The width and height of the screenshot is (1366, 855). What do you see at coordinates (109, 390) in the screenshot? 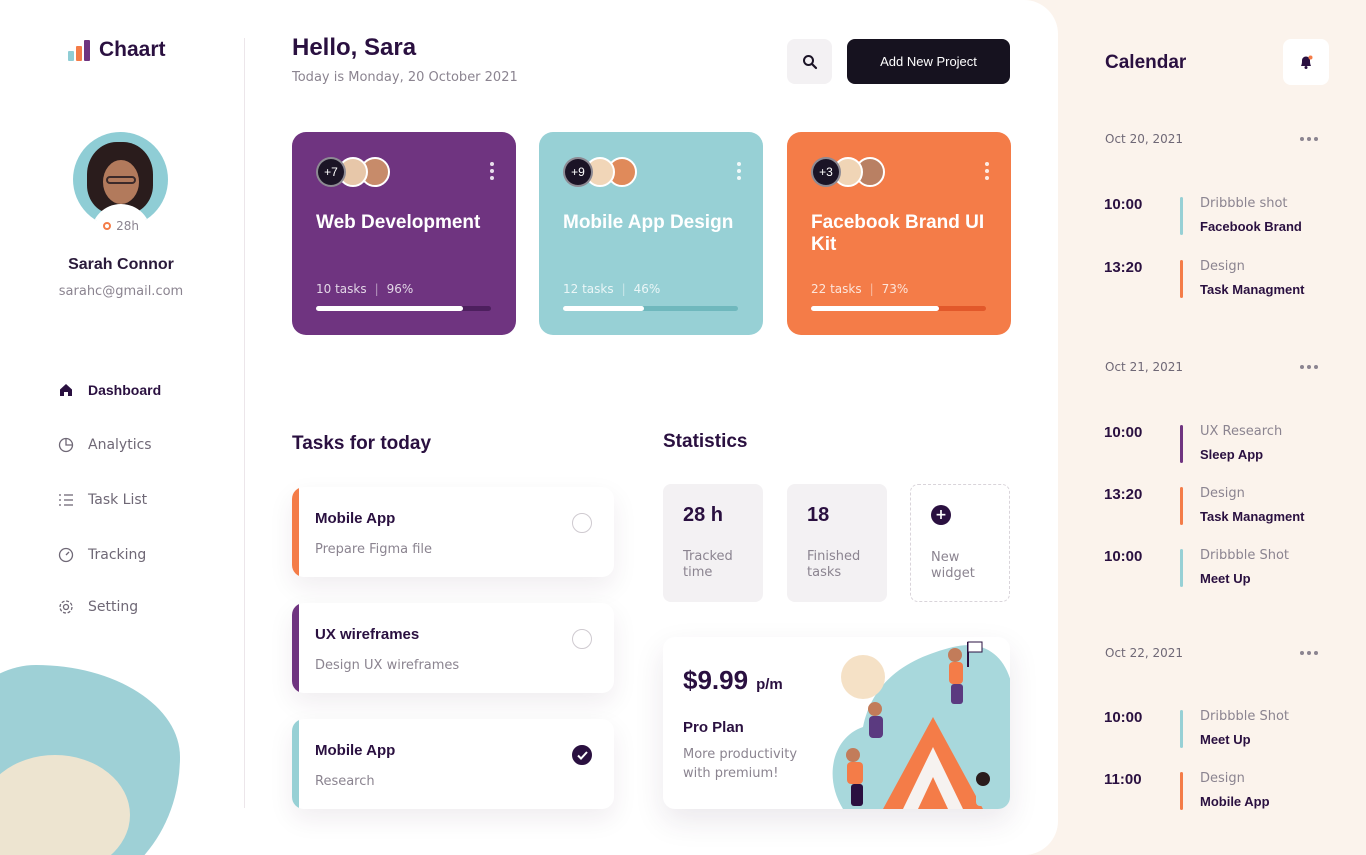
I see `sidebar-item-dashboard: Dashboard` at bounding box center [109, 390].